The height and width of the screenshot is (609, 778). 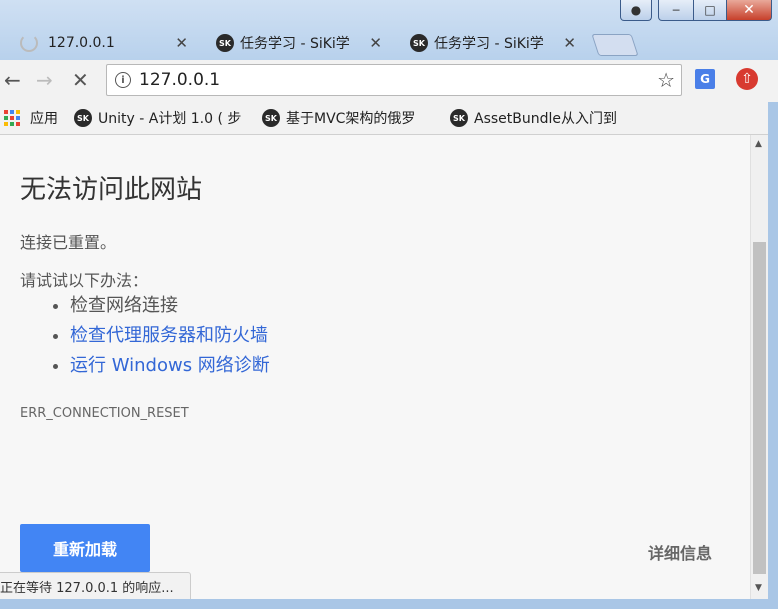 What do you see at coordinates (111, 190) in the screenshot?
I see `error-title: 无法访问此网站` at bounding box center [111, 190].